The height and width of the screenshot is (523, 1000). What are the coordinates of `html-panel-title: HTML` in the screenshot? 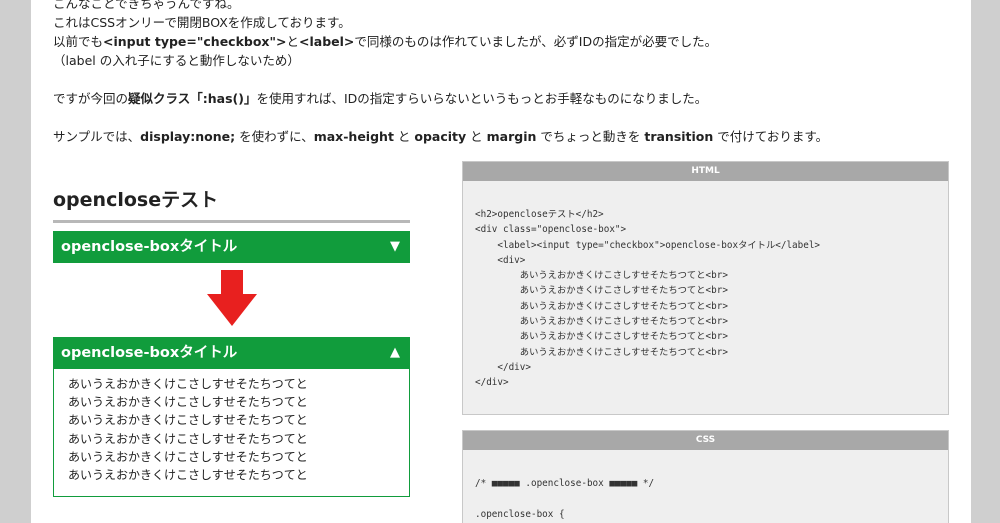 It's located at (705, 171).